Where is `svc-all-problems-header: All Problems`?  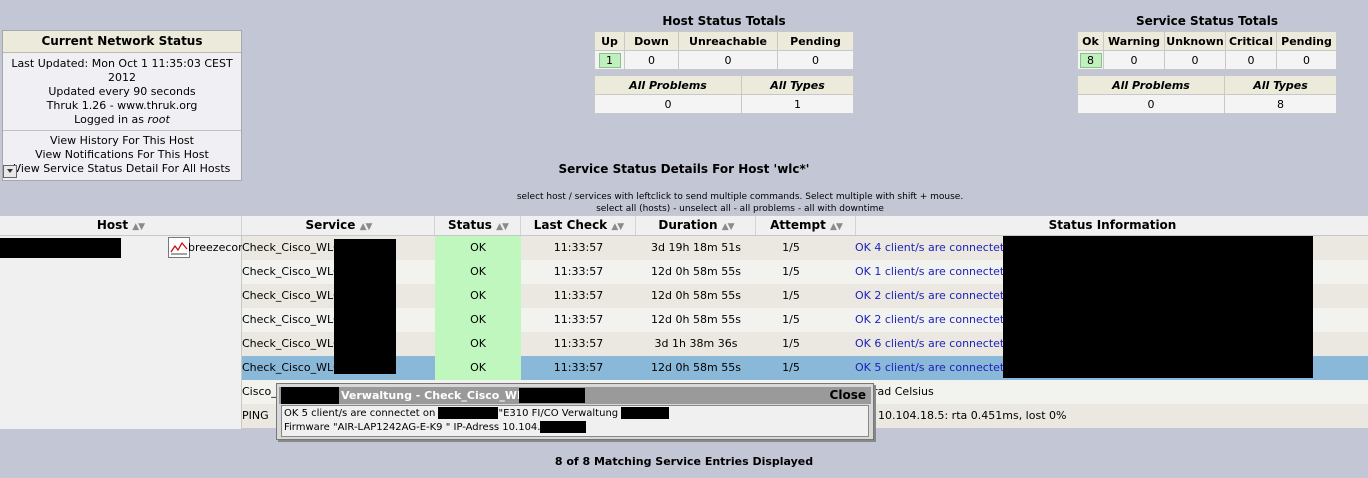 svc-all-problems-header: All Problems is located at coordinates (1151, 85).